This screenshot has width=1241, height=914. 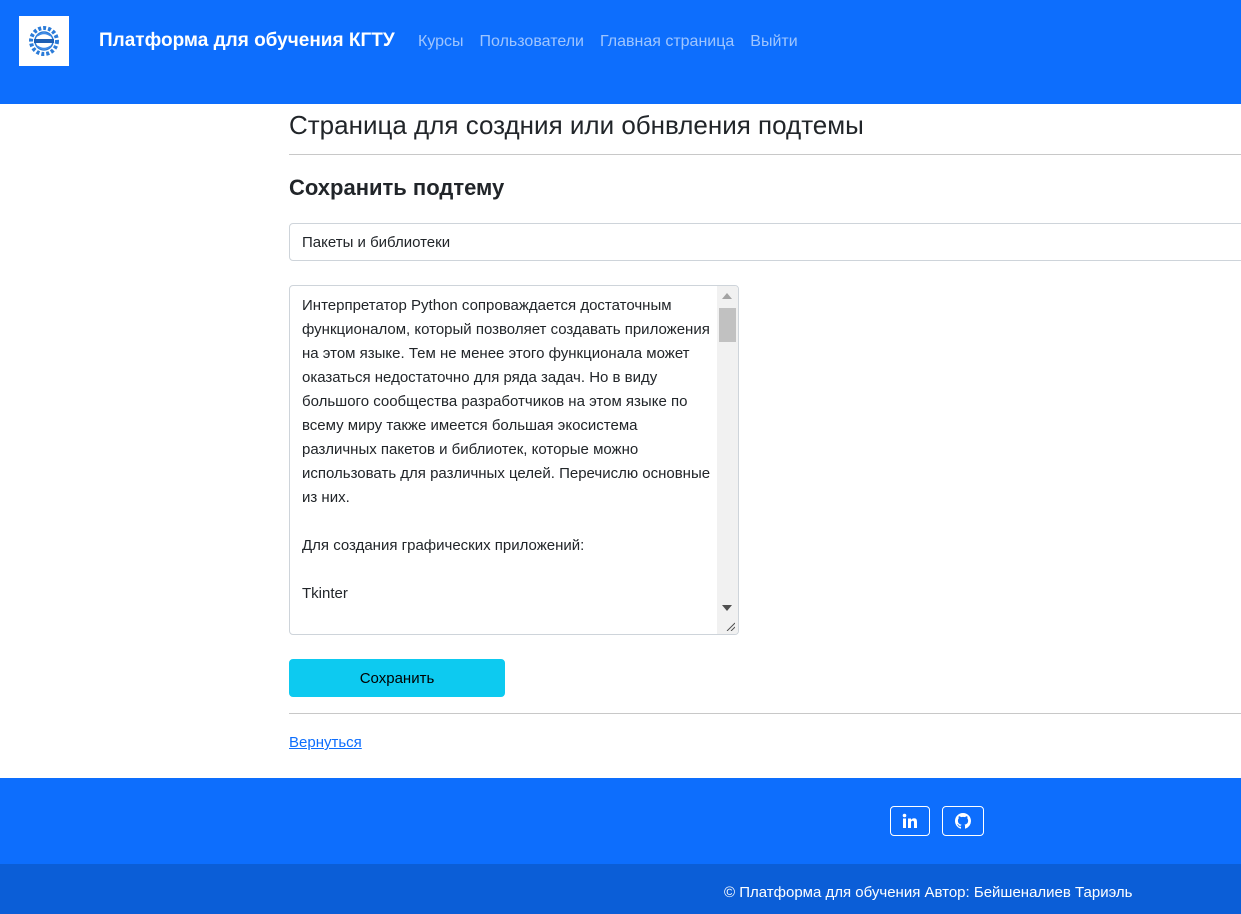 What do you see at coordinates (247, 41) in the screenshot?
I see `brand-title: Платформа для обучения КГТУ` at bounding box center [247, 41].